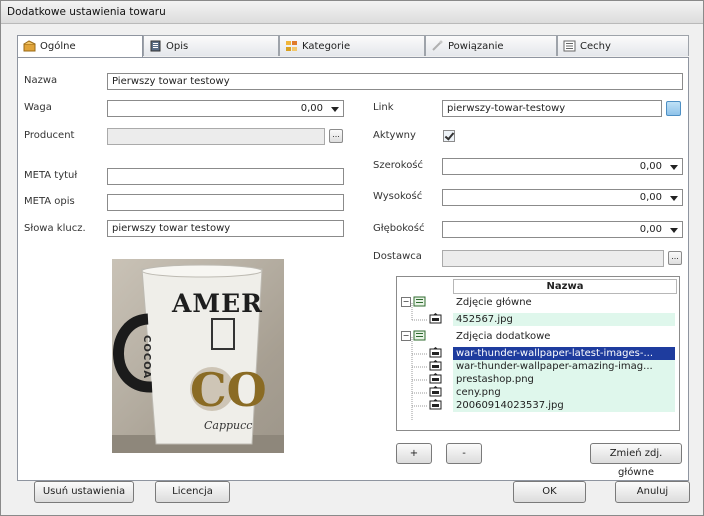 Image resolution: width=704 pixels, height=516 pixels. Describe the element at coordinates (650, 229) in the screenshot. I see `glebokosc-value: 0,00` at that location.